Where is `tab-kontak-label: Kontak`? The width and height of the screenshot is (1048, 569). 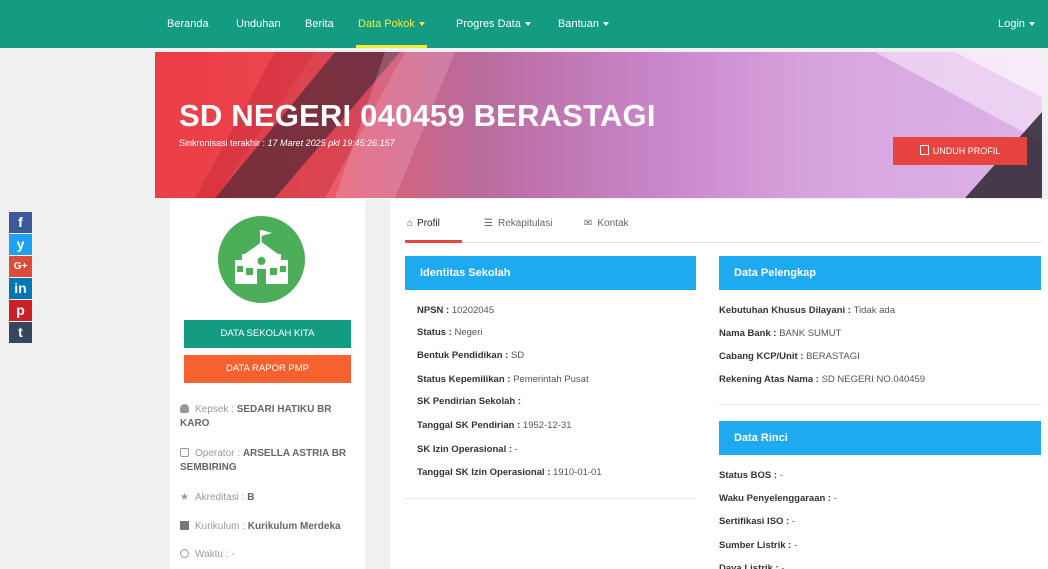
tab-kontak-label: Kontak is located at coordinates (613, 223).